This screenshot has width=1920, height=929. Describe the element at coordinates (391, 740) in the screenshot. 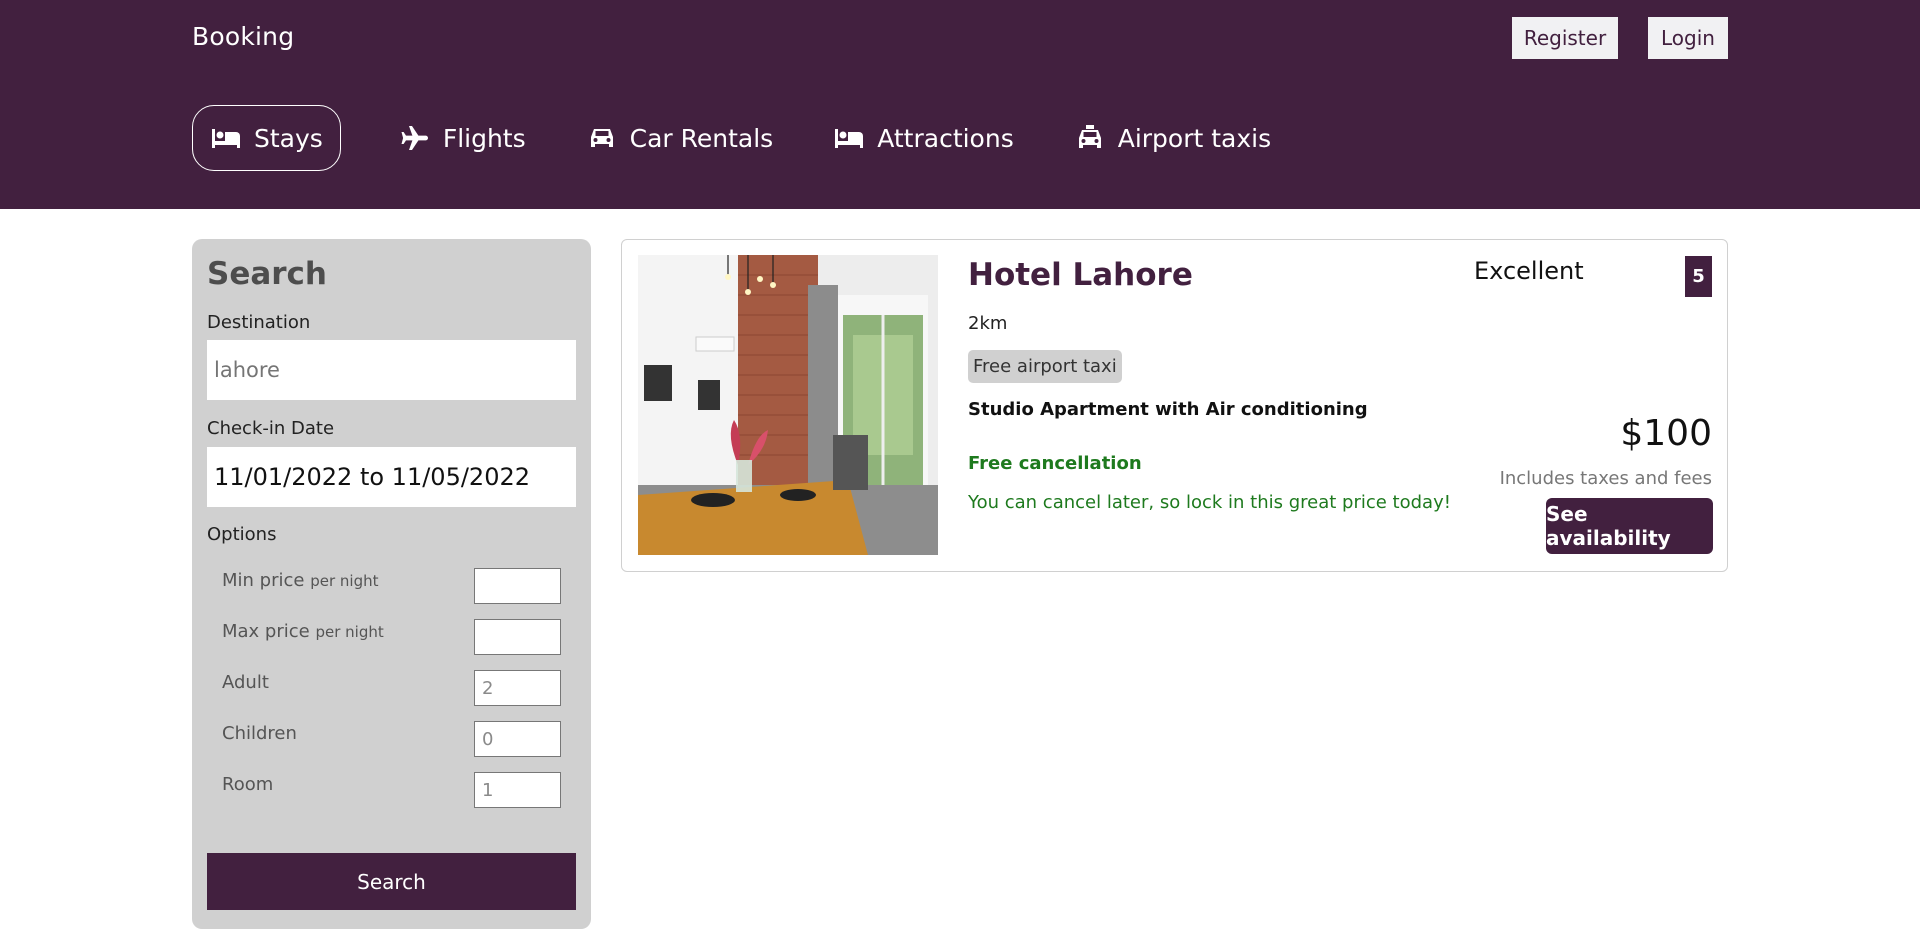

I see `option-children: Children 0` at that location.